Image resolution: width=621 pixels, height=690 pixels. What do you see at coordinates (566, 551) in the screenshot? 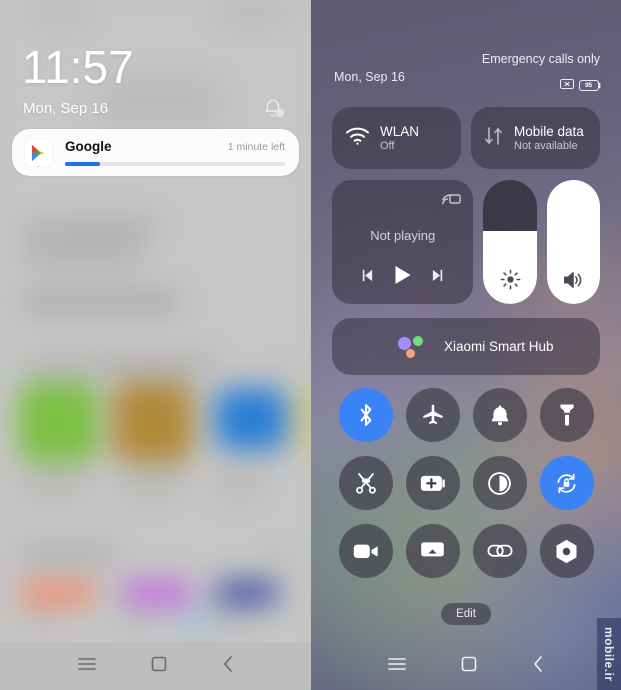
I see `toggle-settings` at bounding box center [566, 551].